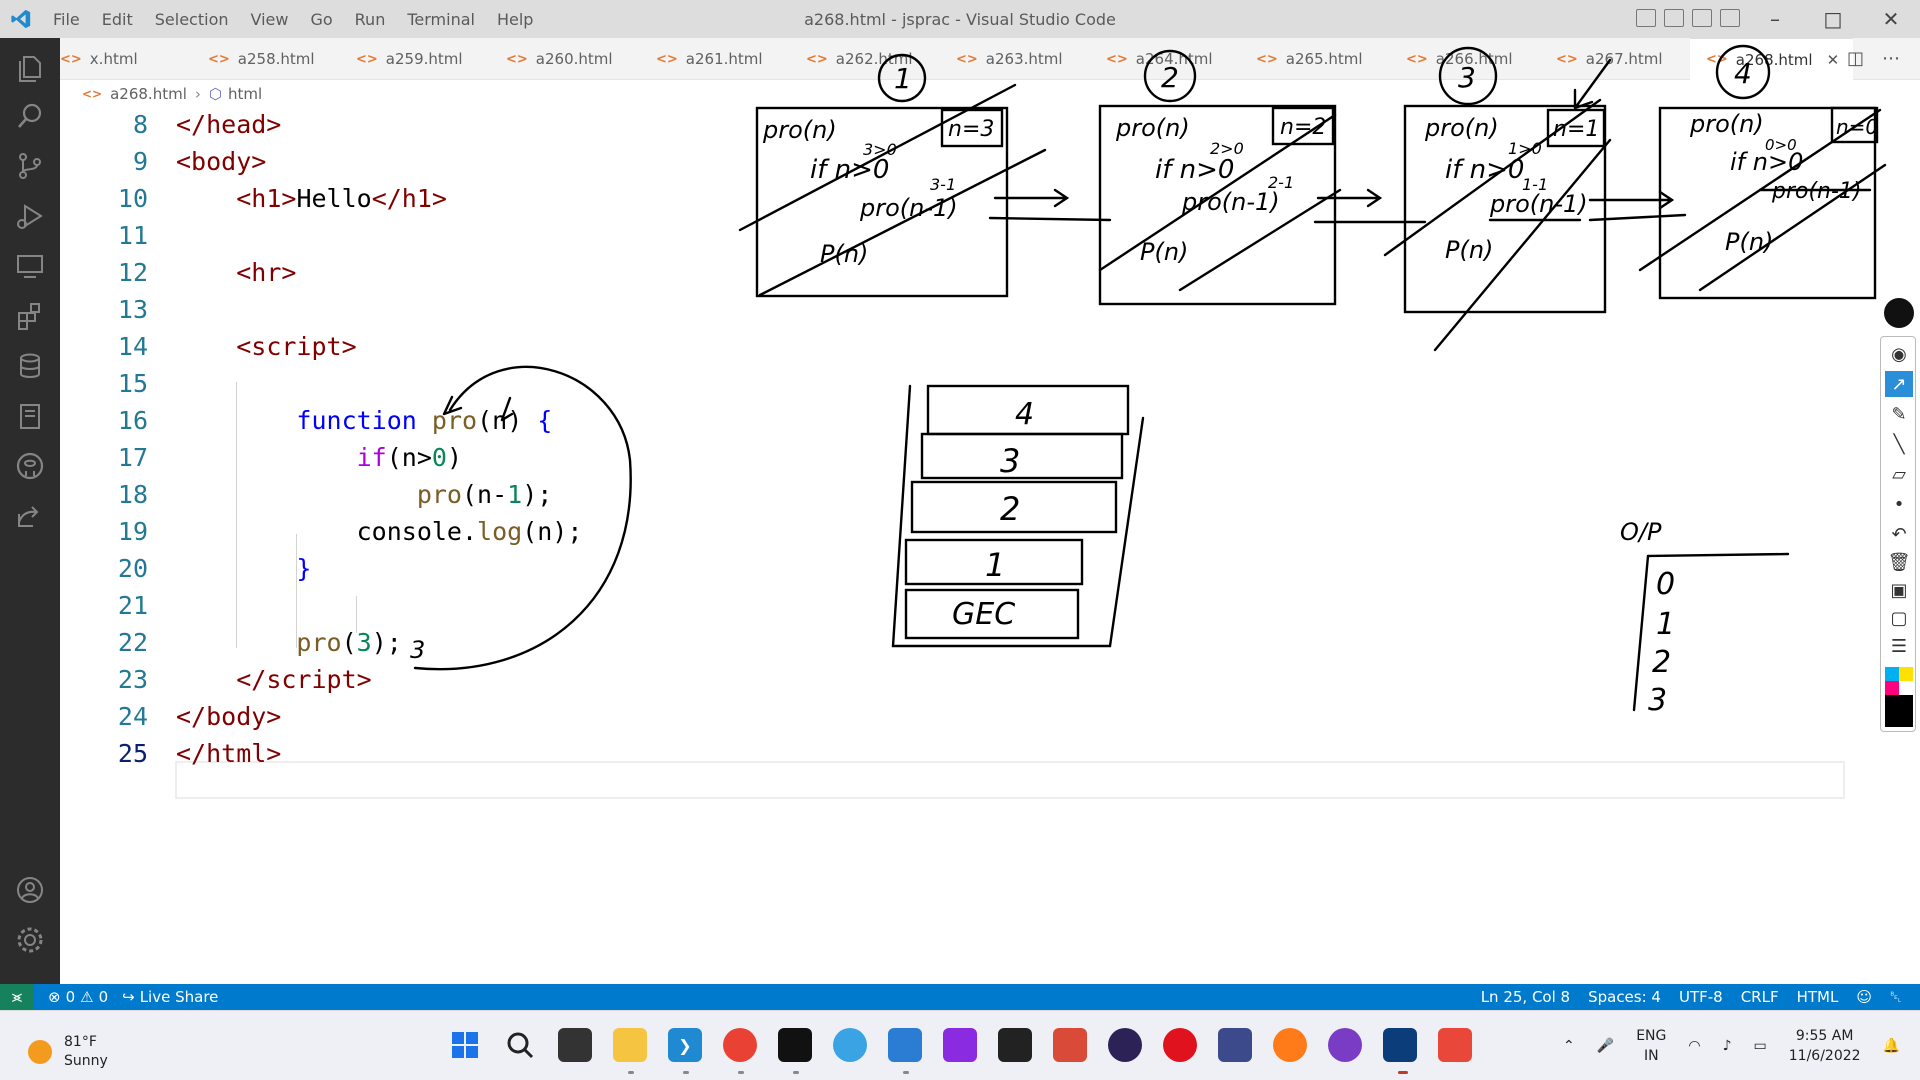 The image size is (1920, 1080). Describe the element at coordinates (1899, 414) in the screenshot. I see `pen-icon: ✎` at that location.